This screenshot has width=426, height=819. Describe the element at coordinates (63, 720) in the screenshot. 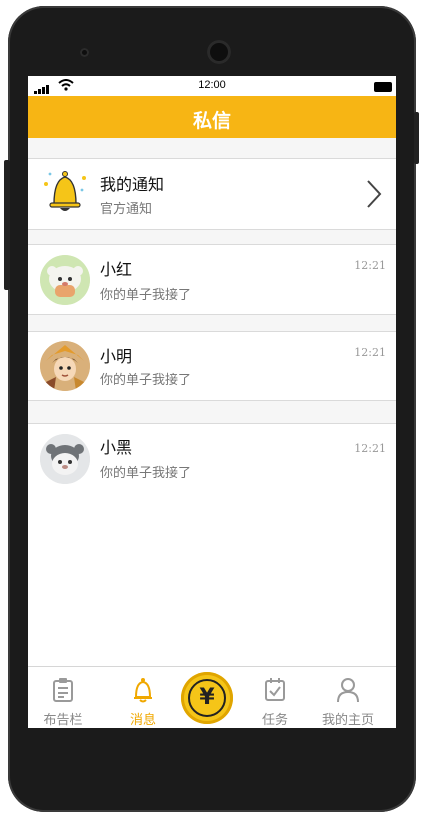

I see `tab-label: 布告栏` at that location.